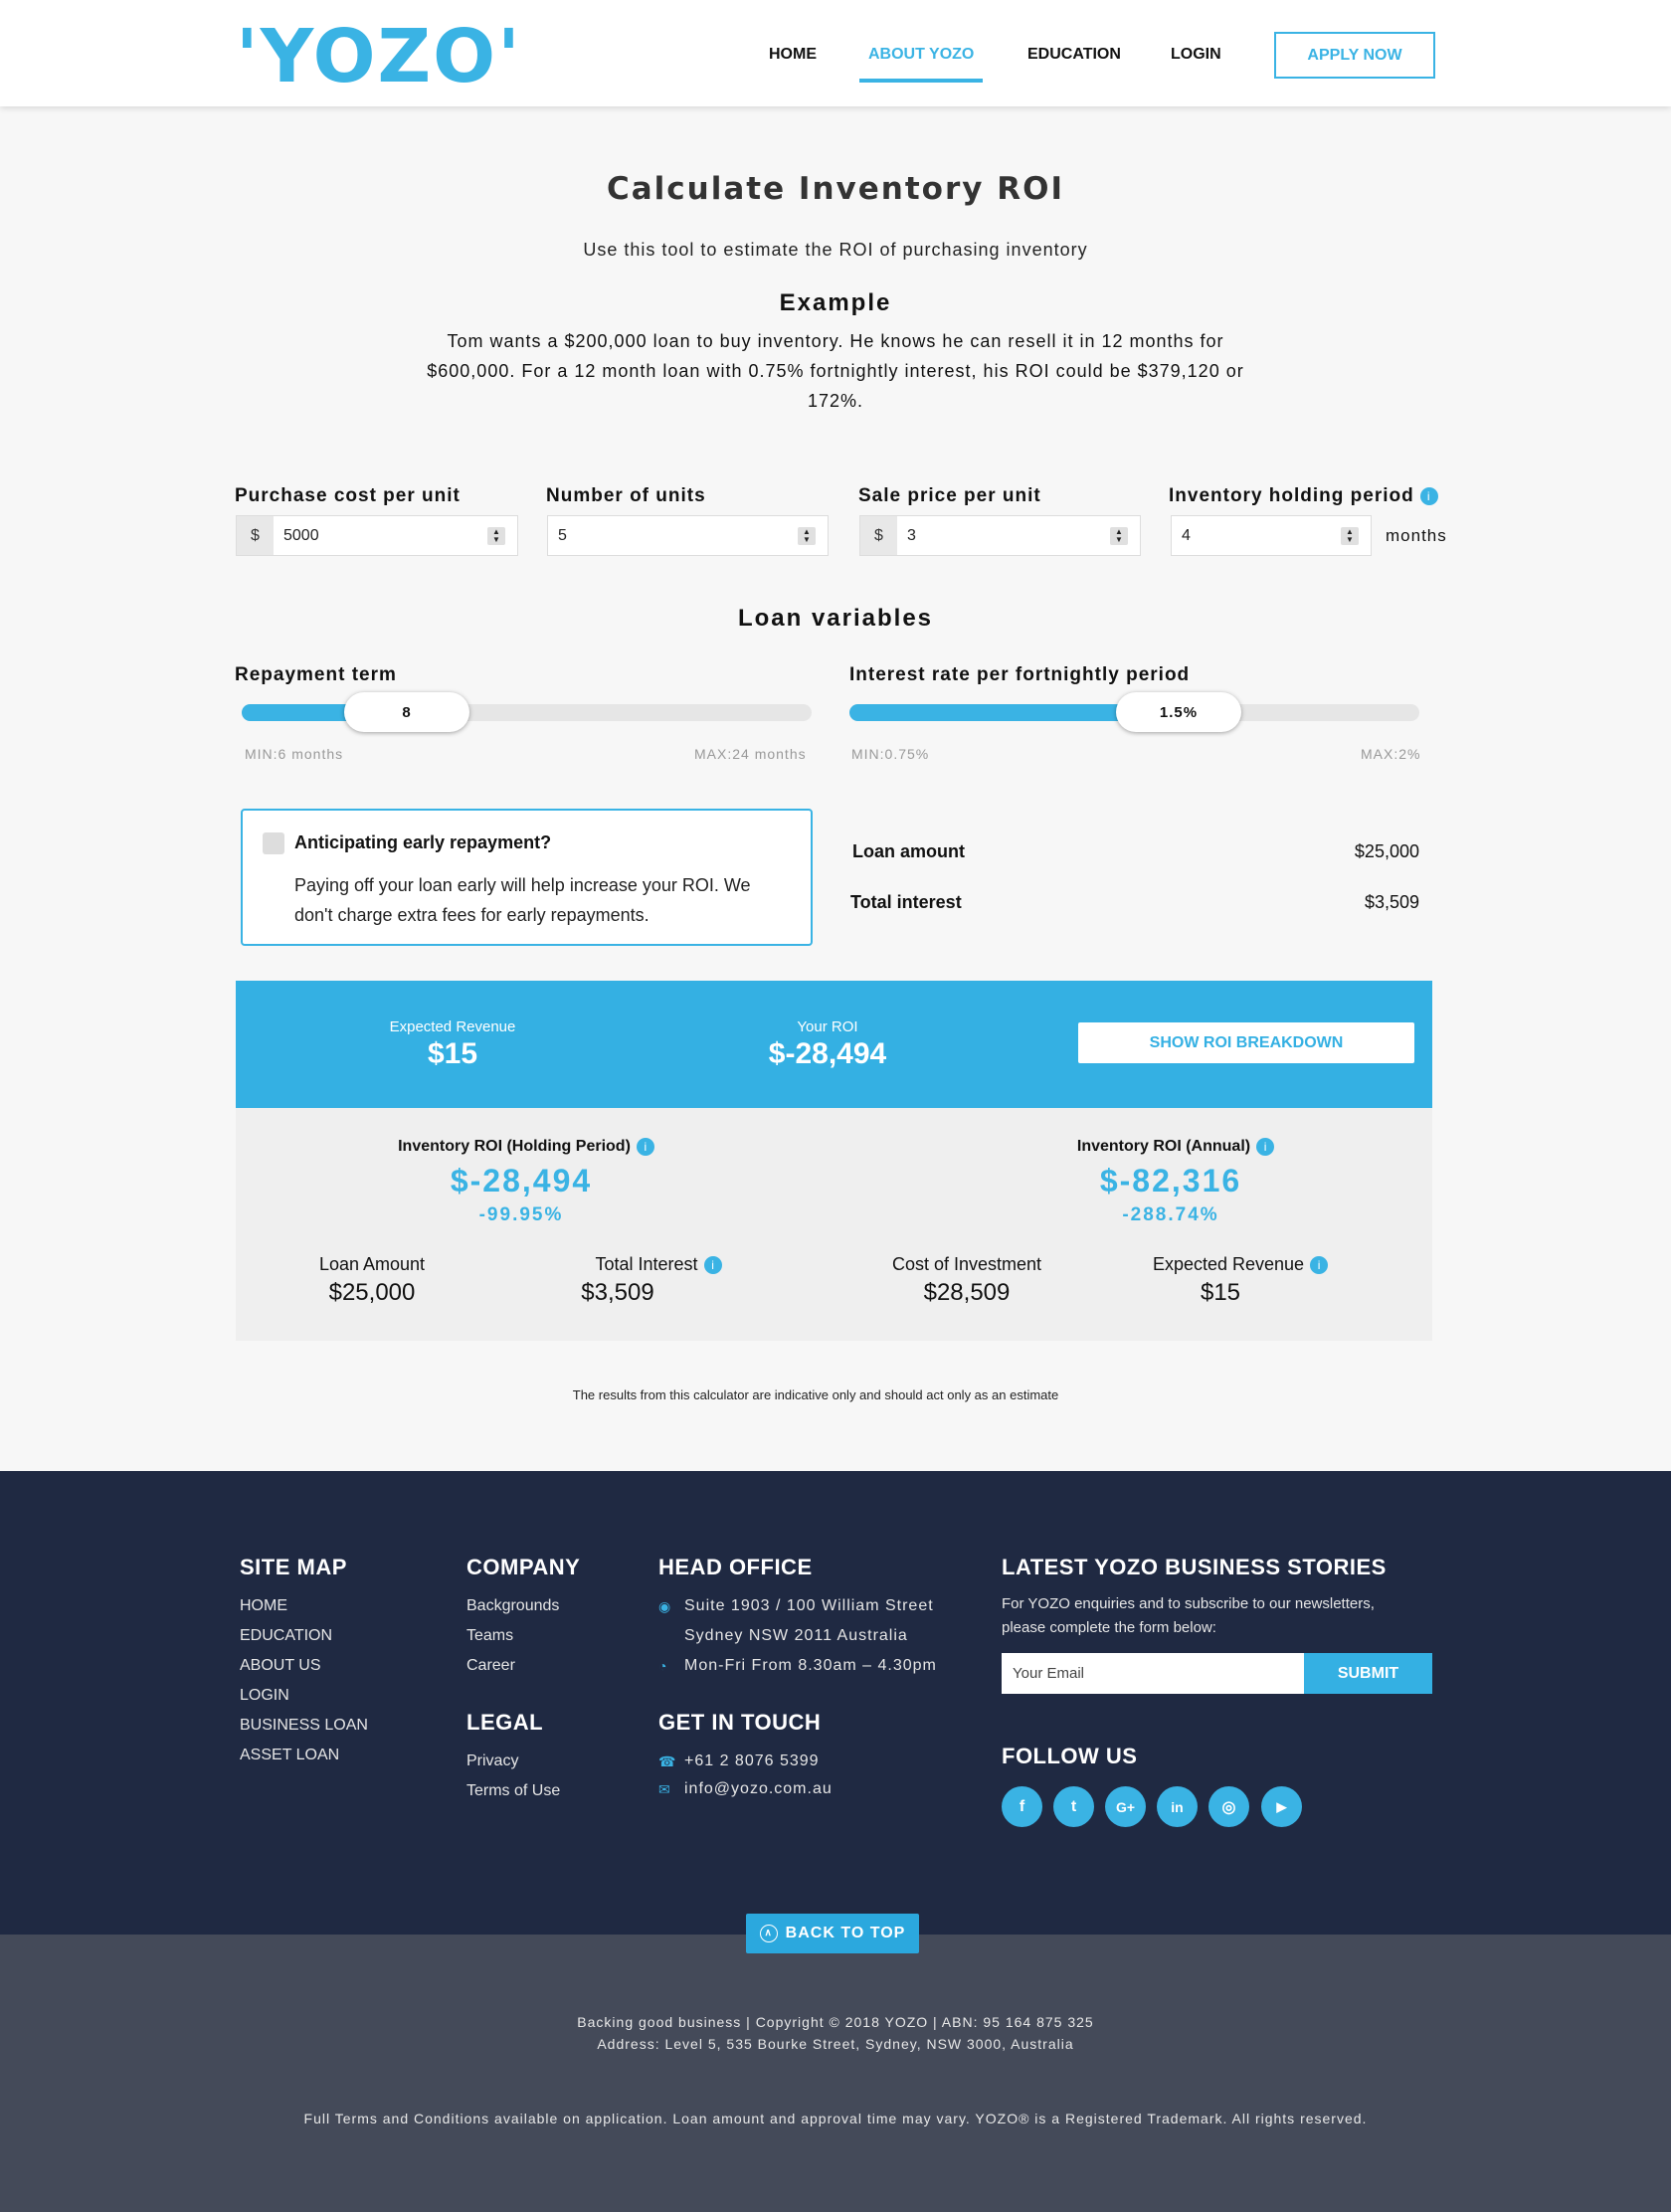 The height and width of the screenshot is (2212, 1671). I want to click on sale-price-field: $ 3 ▲ ▼, so click(1000, 535).